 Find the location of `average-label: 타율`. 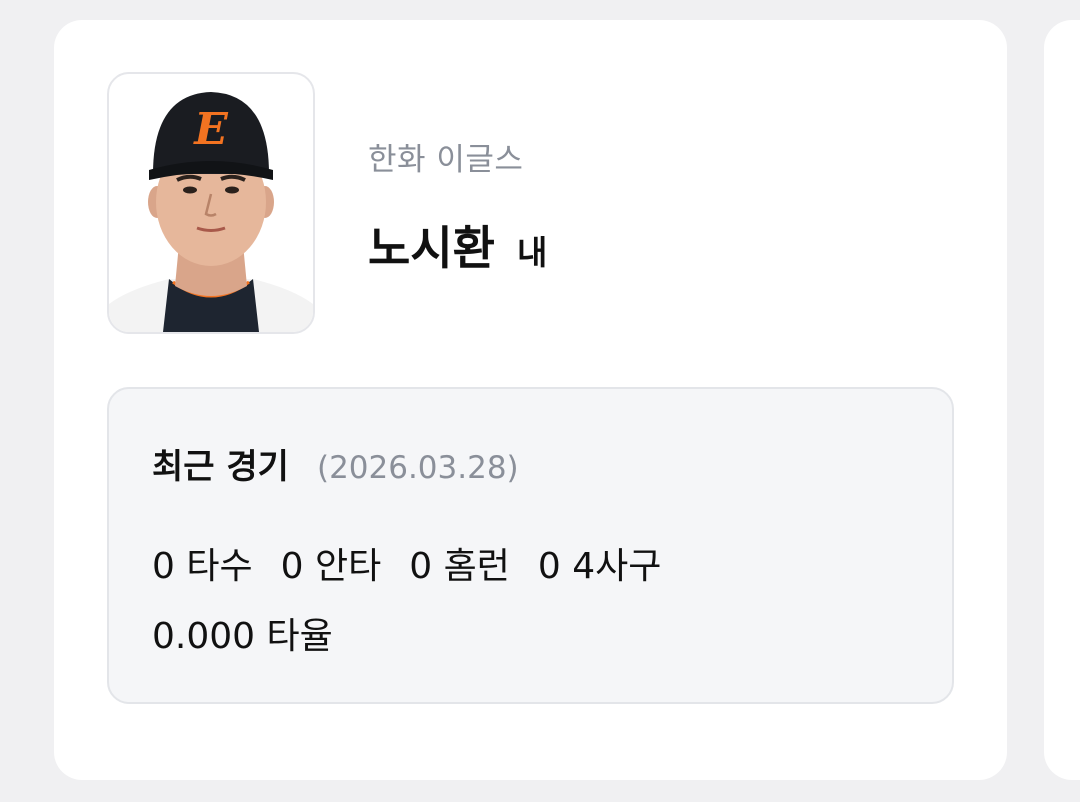

average-label: 타율 is located at coordinates (299, 636).